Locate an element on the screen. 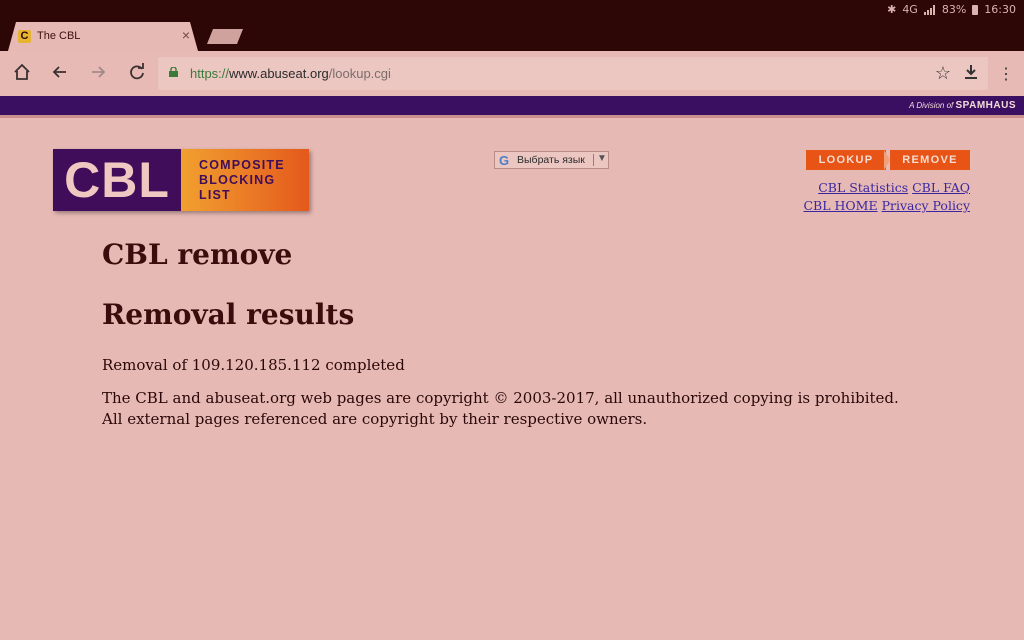 Image resolution: width=1024 pixels, height=640 pixels. link-cbl-faq: CBL FAQ is located at coordinates (941, 187).